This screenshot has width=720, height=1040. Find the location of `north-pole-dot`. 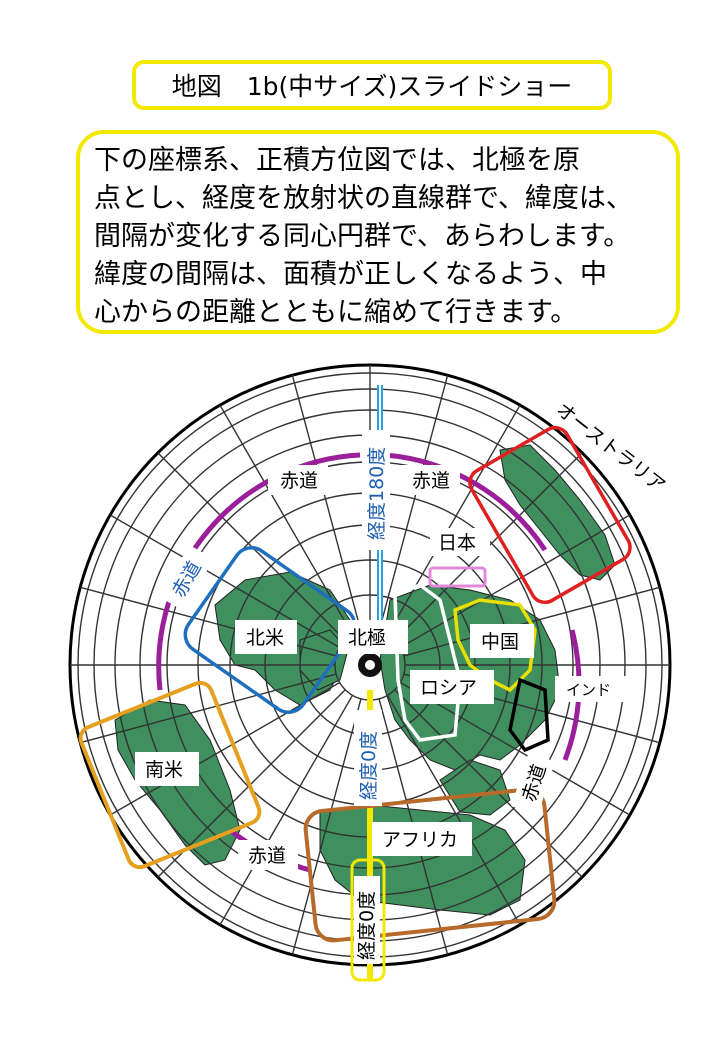

north-pole-dot is located at coordinates (370, 665).